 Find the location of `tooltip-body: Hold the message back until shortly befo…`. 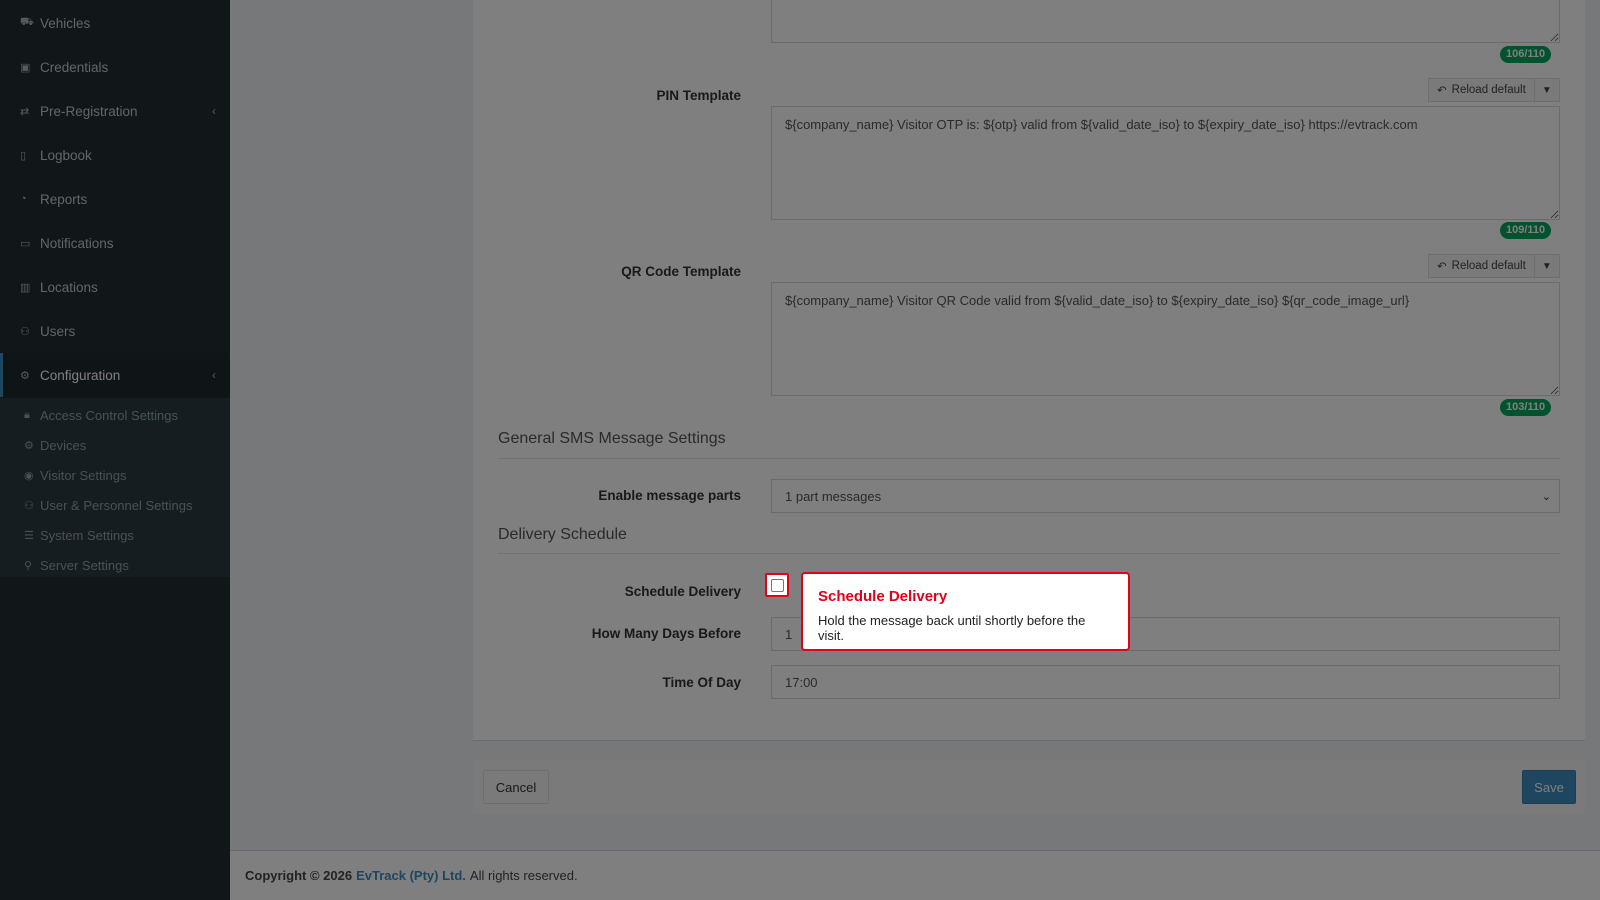

tooltip-body: Hold the message back until shortly befo… is located at coordinates (952, 628).